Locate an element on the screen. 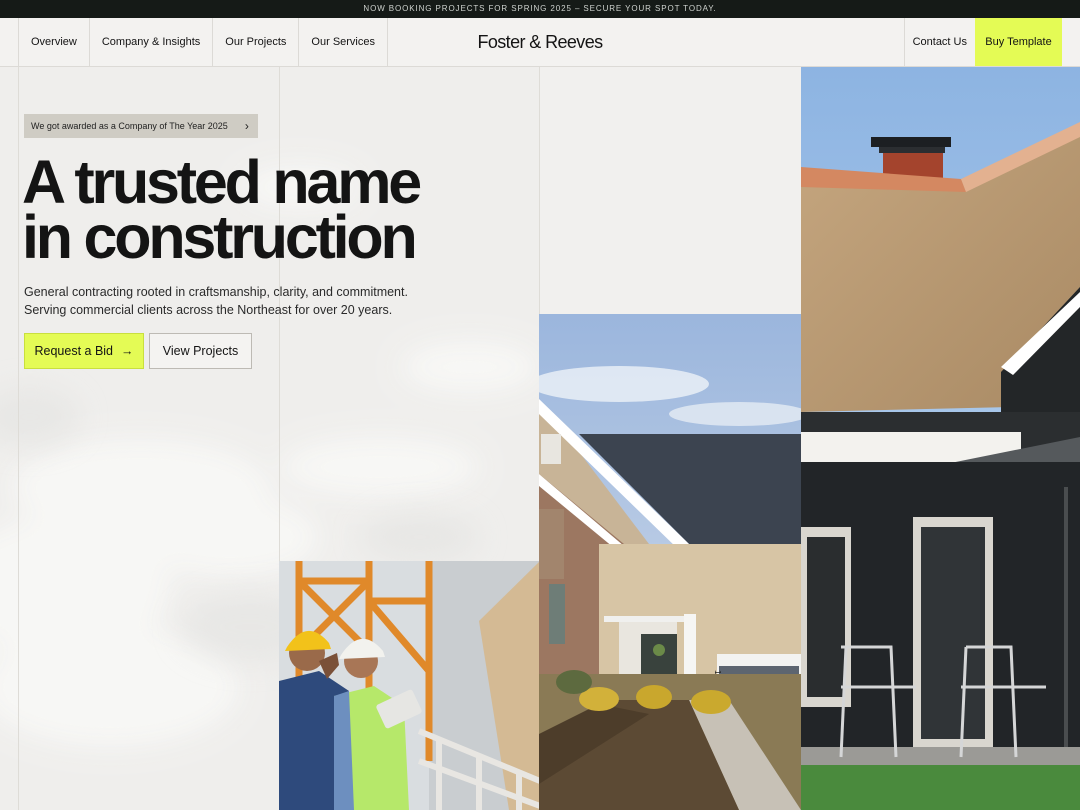  headline-line-1: A trusted name is located at coordinates (222, 182).